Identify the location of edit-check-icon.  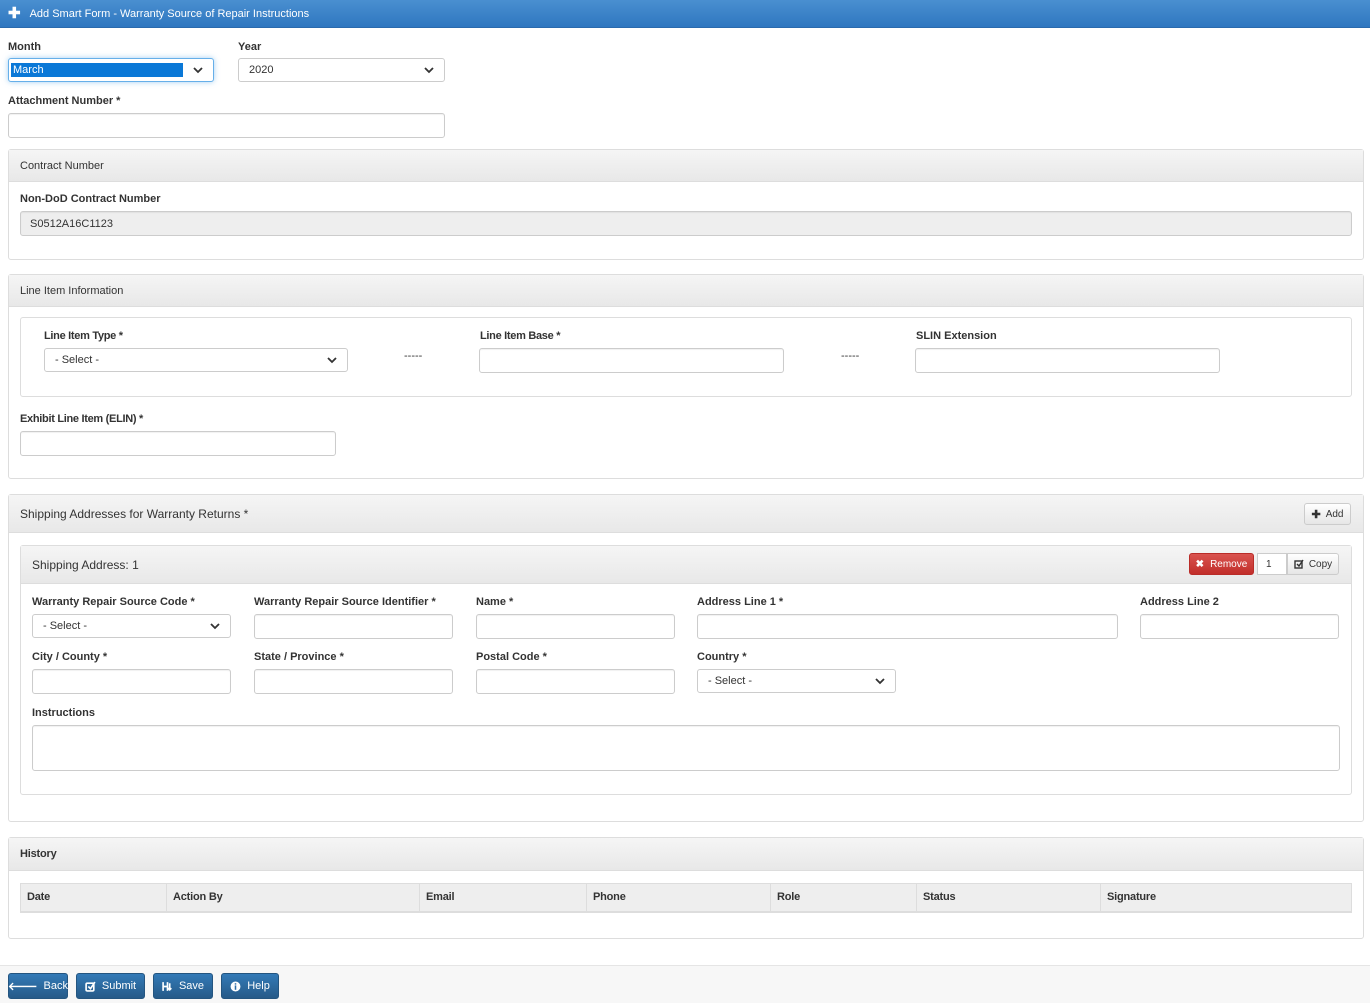
(1299, 564).